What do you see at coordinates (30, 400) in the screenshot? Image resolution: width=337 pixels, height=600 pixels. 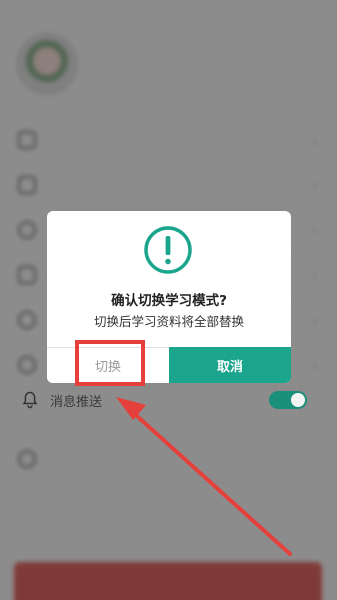 I see `bell-icon` at bounding box center [30, 400].